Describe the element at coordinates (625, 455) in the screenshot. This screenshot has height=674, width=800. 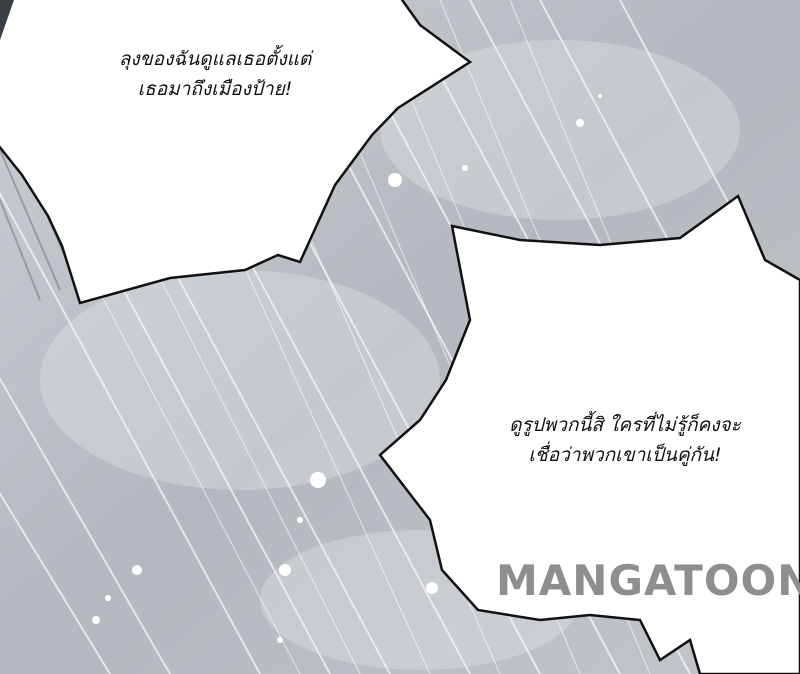
I see `speech-line: เชื่อว่าพวกเขาเป็นคู่กัน!` at that location.